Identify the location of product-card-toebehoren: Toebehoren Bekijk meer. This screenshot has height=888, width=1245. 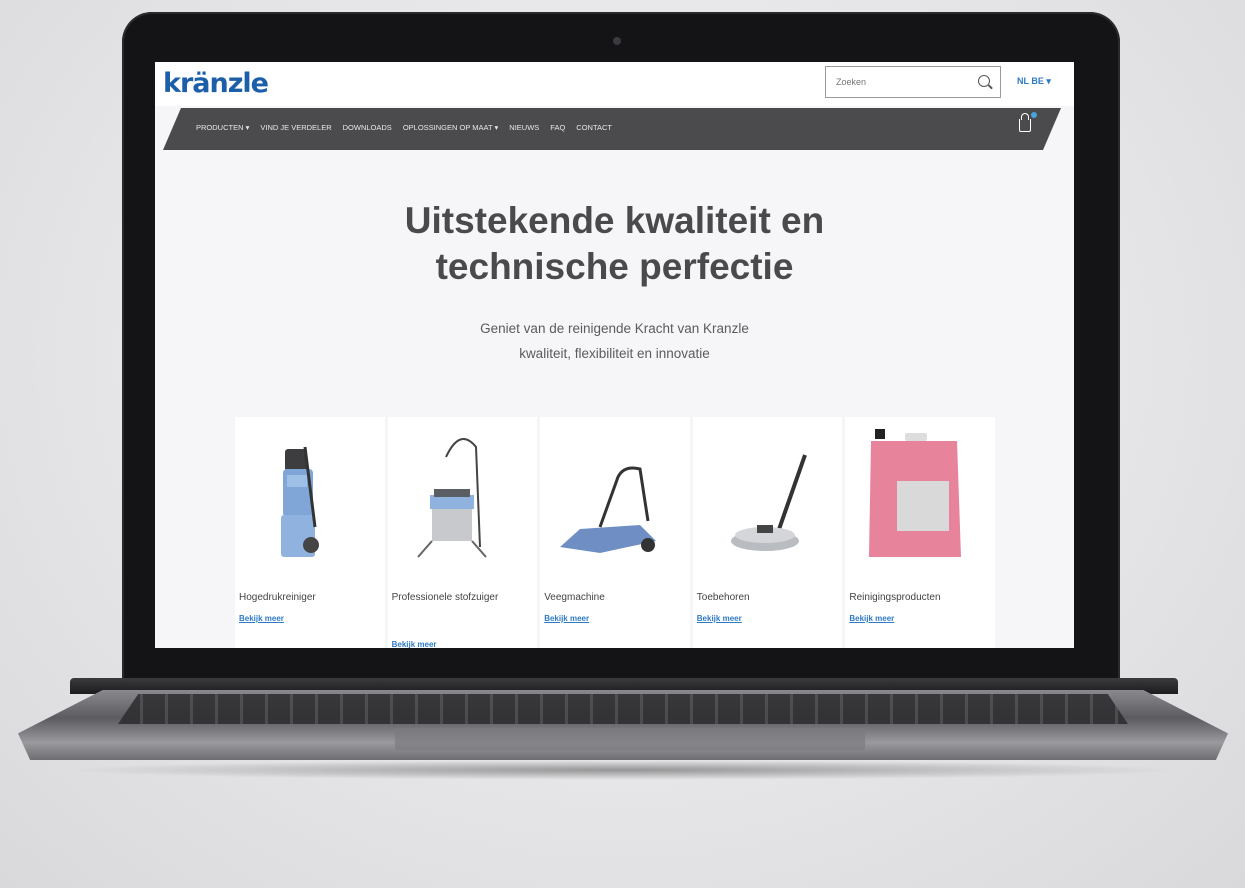
(767, 532).